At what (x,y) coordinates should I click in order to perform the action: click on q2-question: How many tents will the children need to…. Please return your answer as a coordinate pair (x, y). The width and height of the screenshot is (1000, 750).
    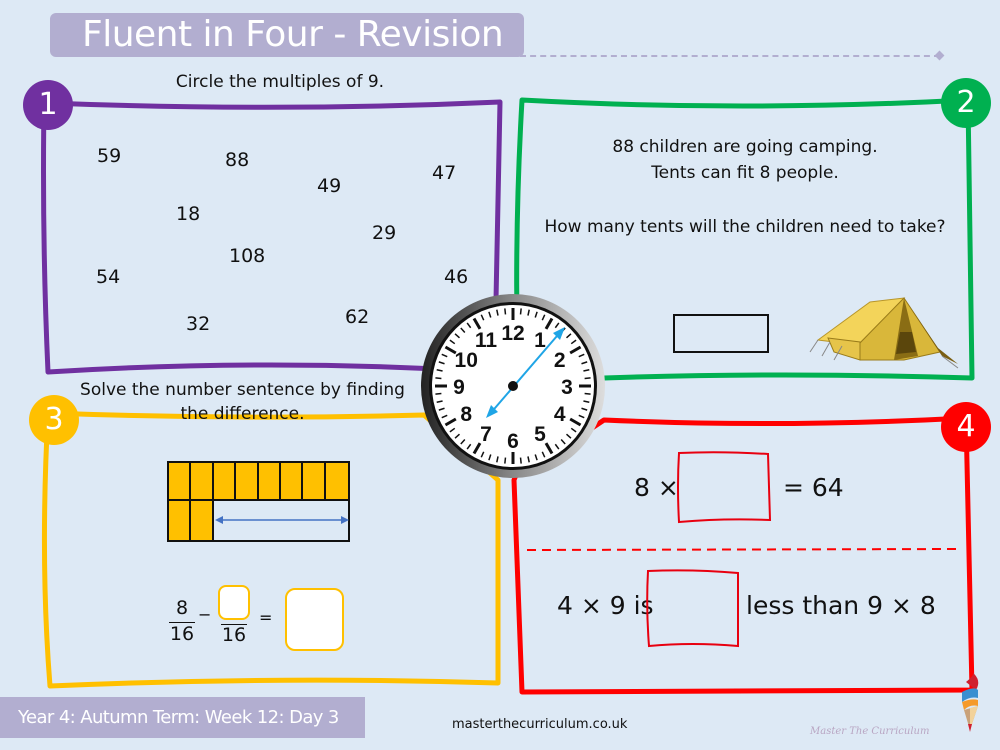
    Looking at the image, I should click on (745, 227).